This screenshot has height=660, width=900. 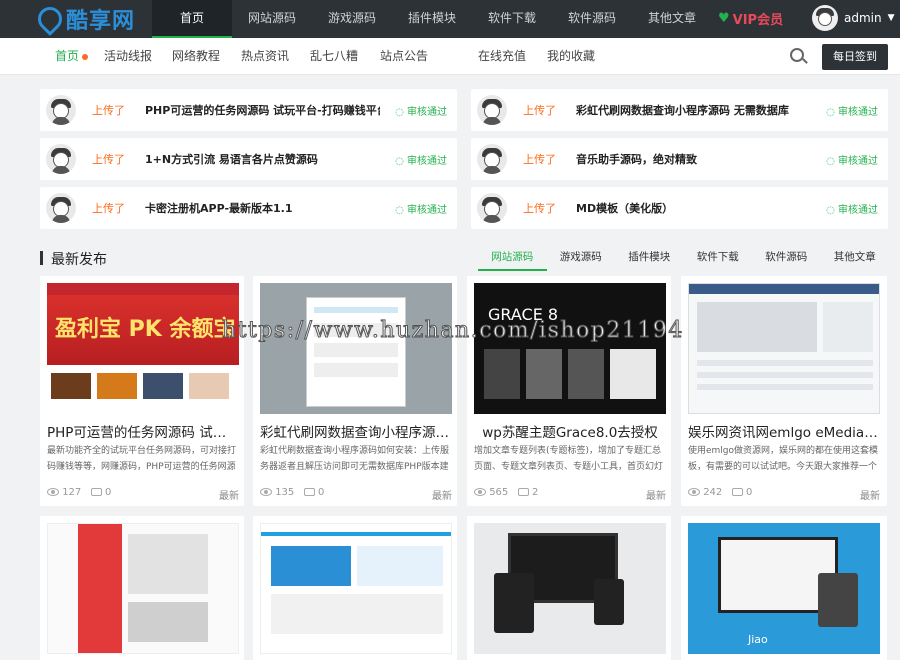 I want to click on upload-item: 上传了 1+N方式引流 易语言各片点赞源码 ◌ 审核通过, so click(x=248, y=159).